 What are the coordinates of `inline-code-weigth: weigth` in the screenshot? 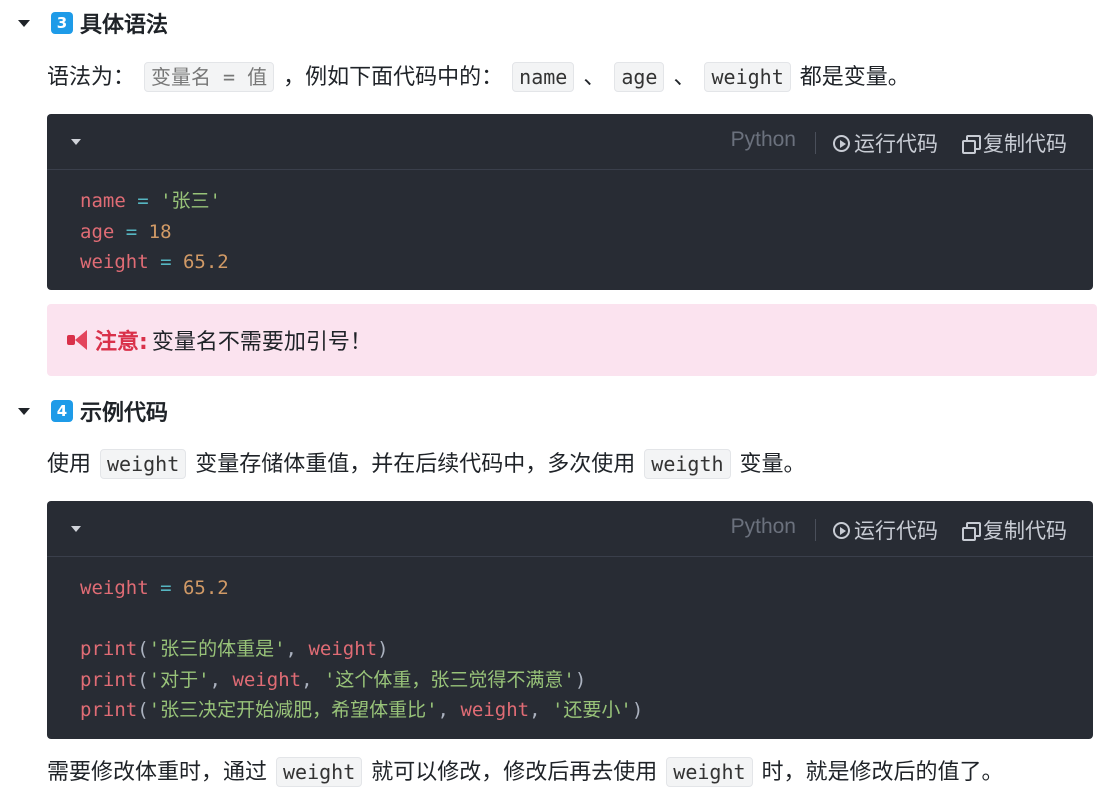 It's located at (687, 464).